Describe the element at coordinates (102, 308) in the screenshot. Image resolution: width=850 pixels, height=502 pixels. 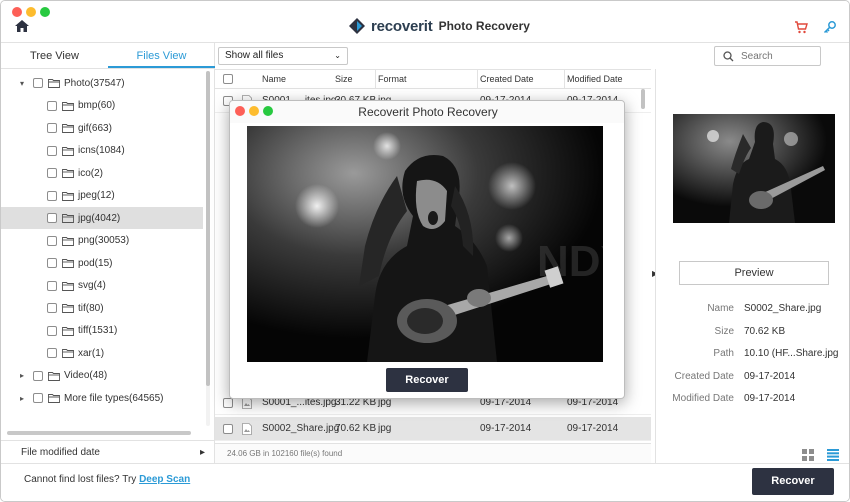
I see `tree-item: tif(80)` at that location.